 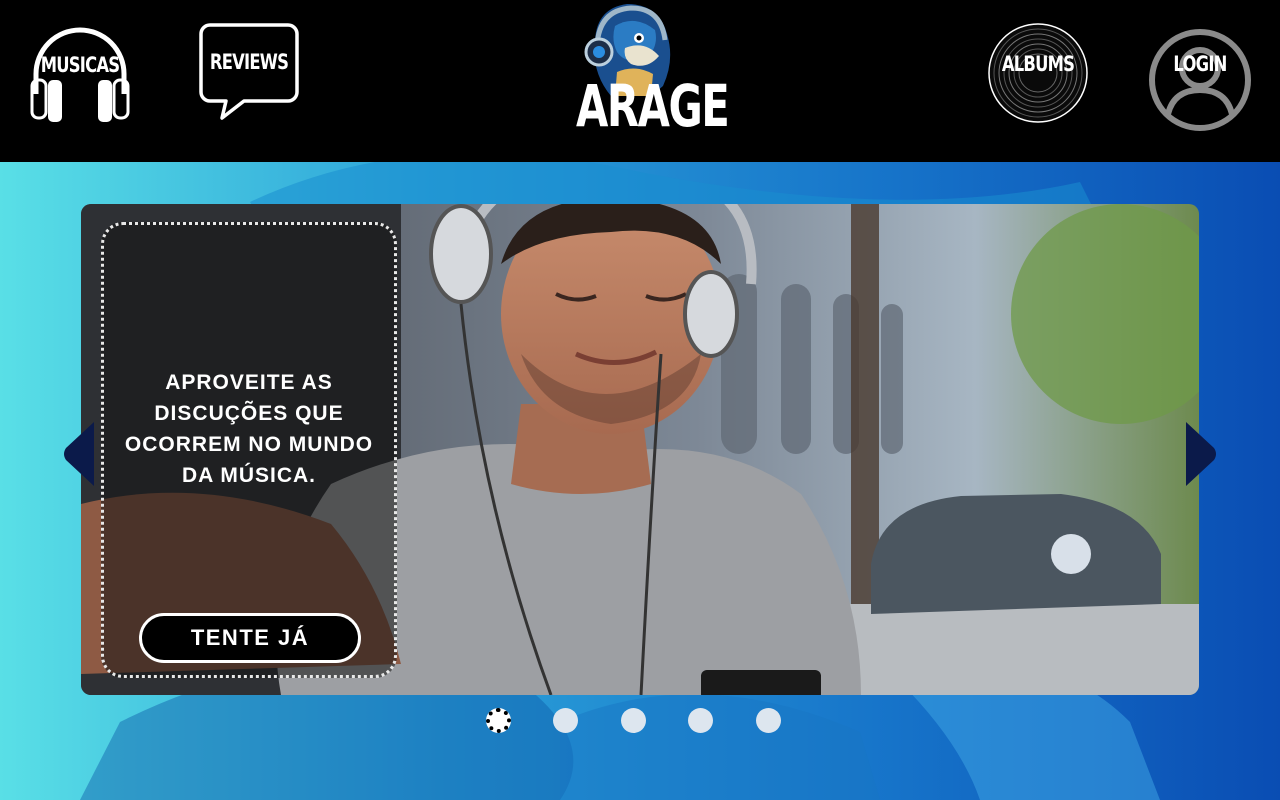 What do you see at coordinates (250, 638) in the screenshot?
I see `try-now-button: TENTE JÁ` at bounding box center [250, 638].